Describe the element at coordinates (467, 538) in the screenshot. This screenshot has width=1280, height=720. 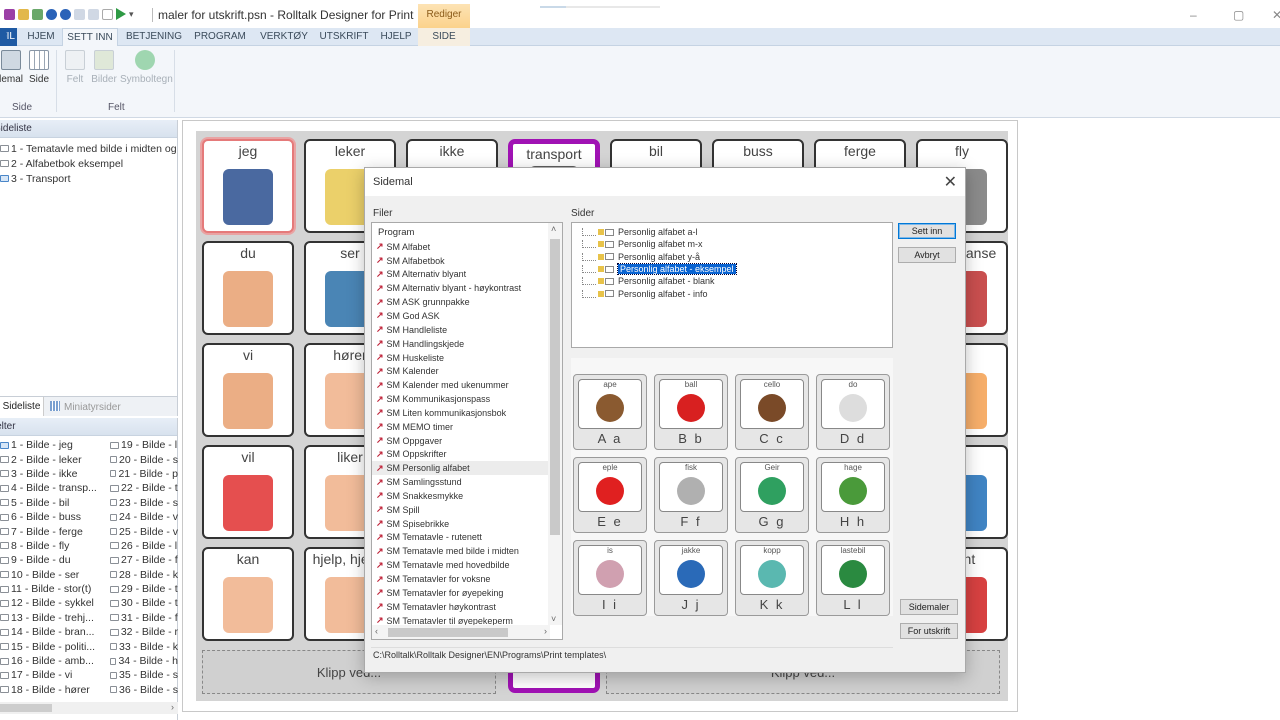
I see `template-file-item: ↗ SM Tematavle - rutenett` at that location.